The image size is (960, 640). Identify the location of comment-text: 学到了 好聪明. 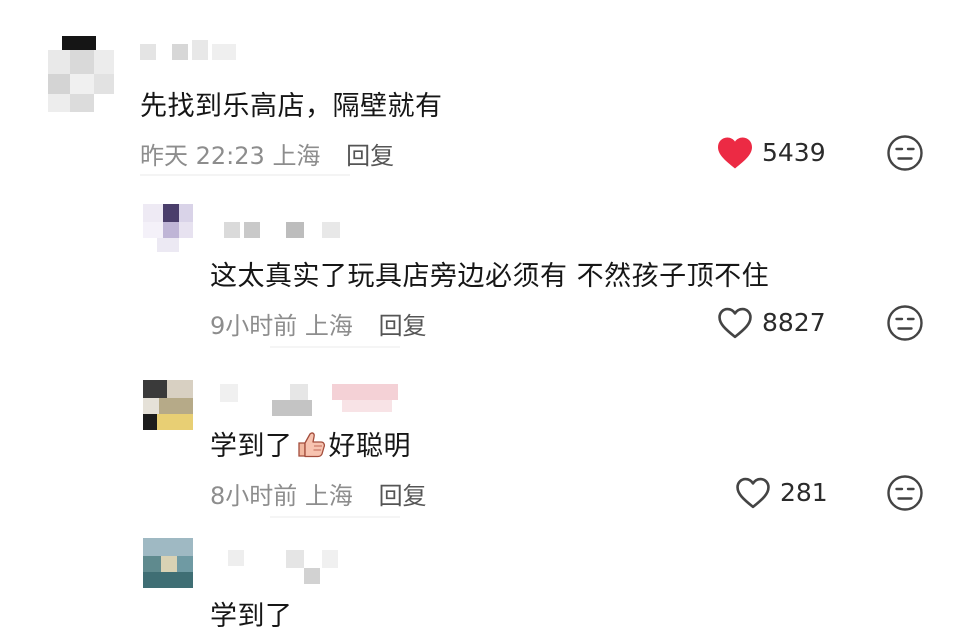
(310, 443).